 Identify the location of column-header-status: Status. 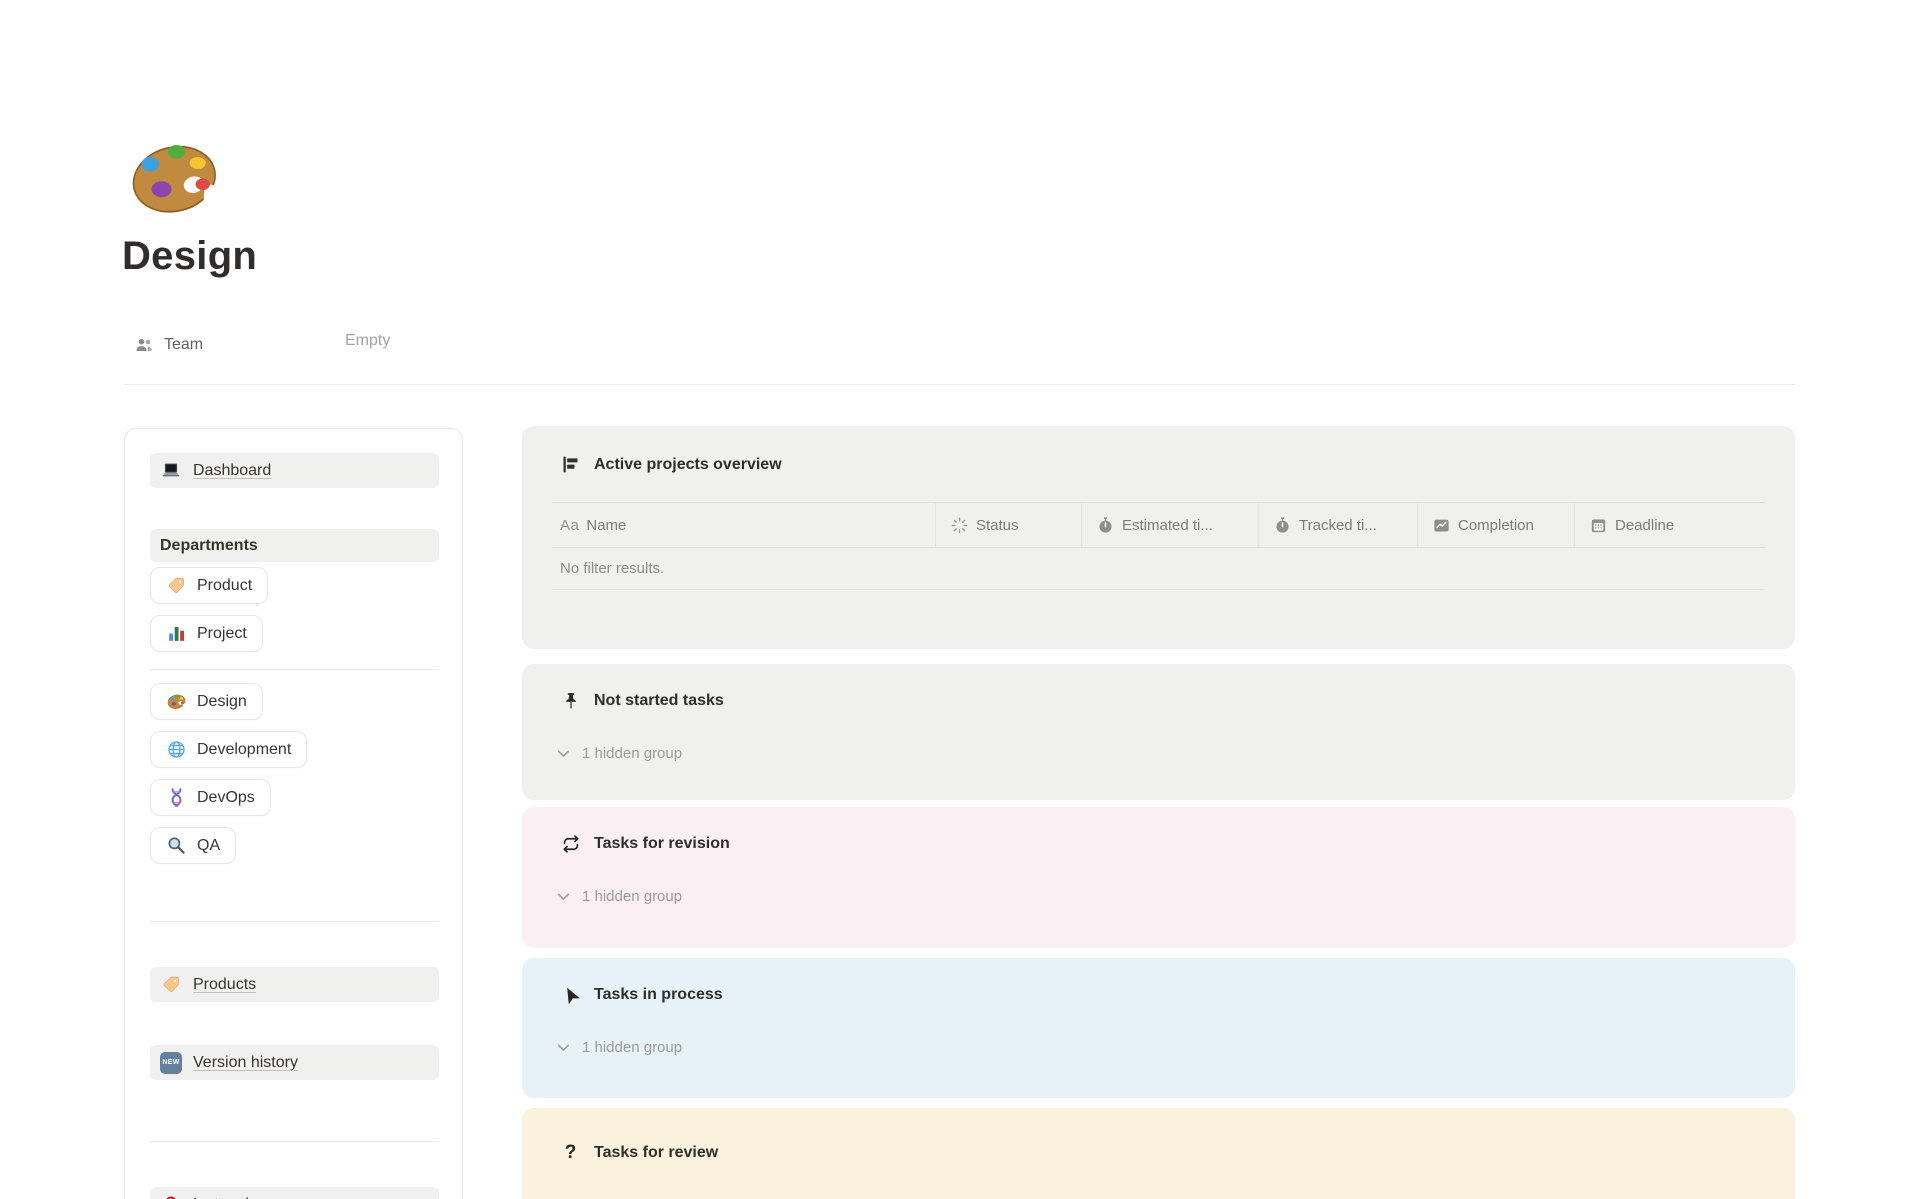
(1009, 525).